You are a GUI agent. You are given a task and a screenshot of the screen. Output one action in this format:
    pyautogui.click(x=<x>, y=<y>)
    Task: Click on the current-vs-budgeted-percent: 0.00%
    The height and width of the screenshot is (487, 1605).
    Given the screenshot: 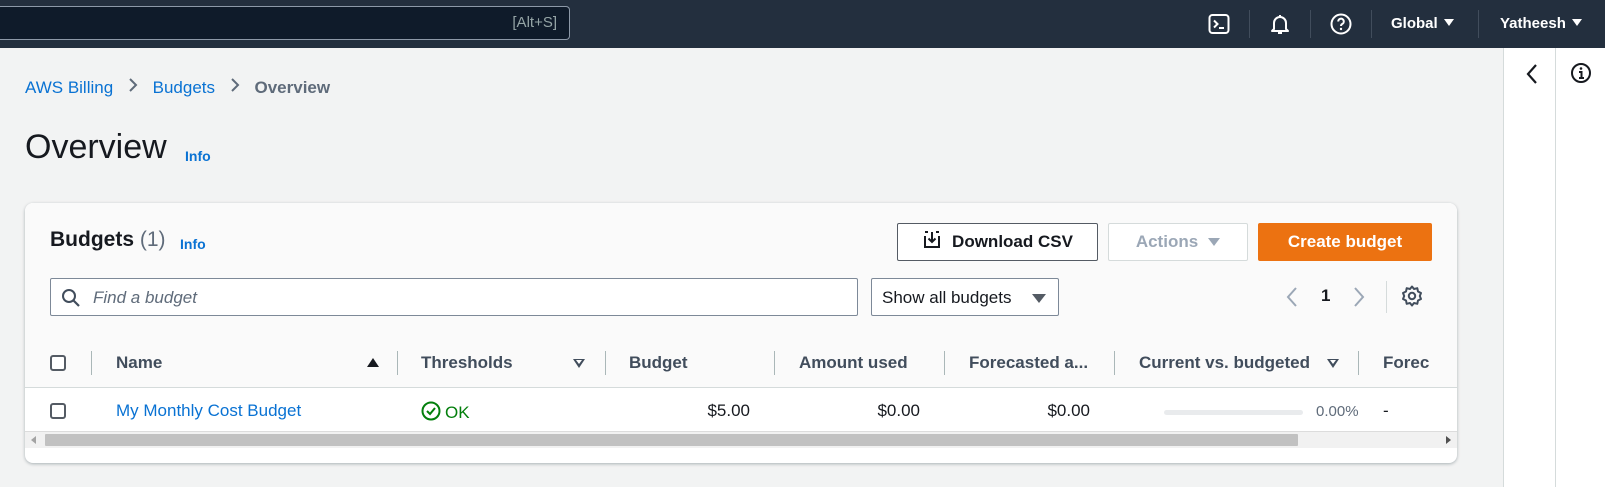 What is the action you would take?
    pyautogui.click(x=1337, y=411)
    